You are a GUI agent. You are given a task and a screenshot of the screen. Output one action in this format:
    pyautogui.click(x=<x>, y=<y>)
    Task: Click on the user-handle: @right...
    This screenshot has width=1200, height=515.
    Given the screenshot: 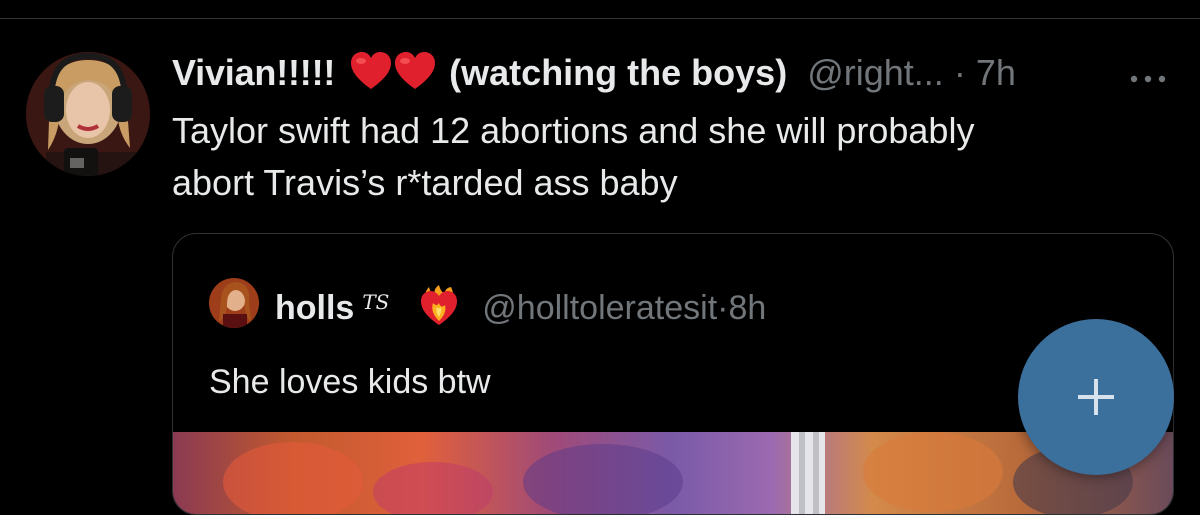 What is the action you would take?
    pyautogui.click(x=875, y=72)
    